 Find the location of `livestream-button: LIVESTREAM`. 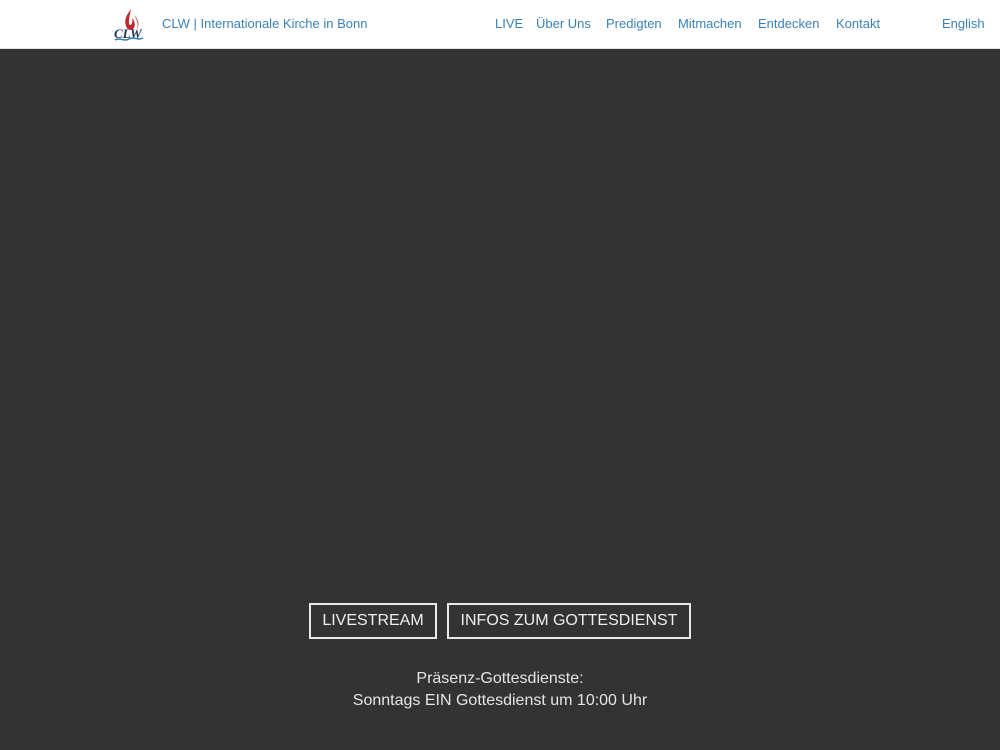

livestream-button: LIVESTREAM is located at coordinates (373, 621).